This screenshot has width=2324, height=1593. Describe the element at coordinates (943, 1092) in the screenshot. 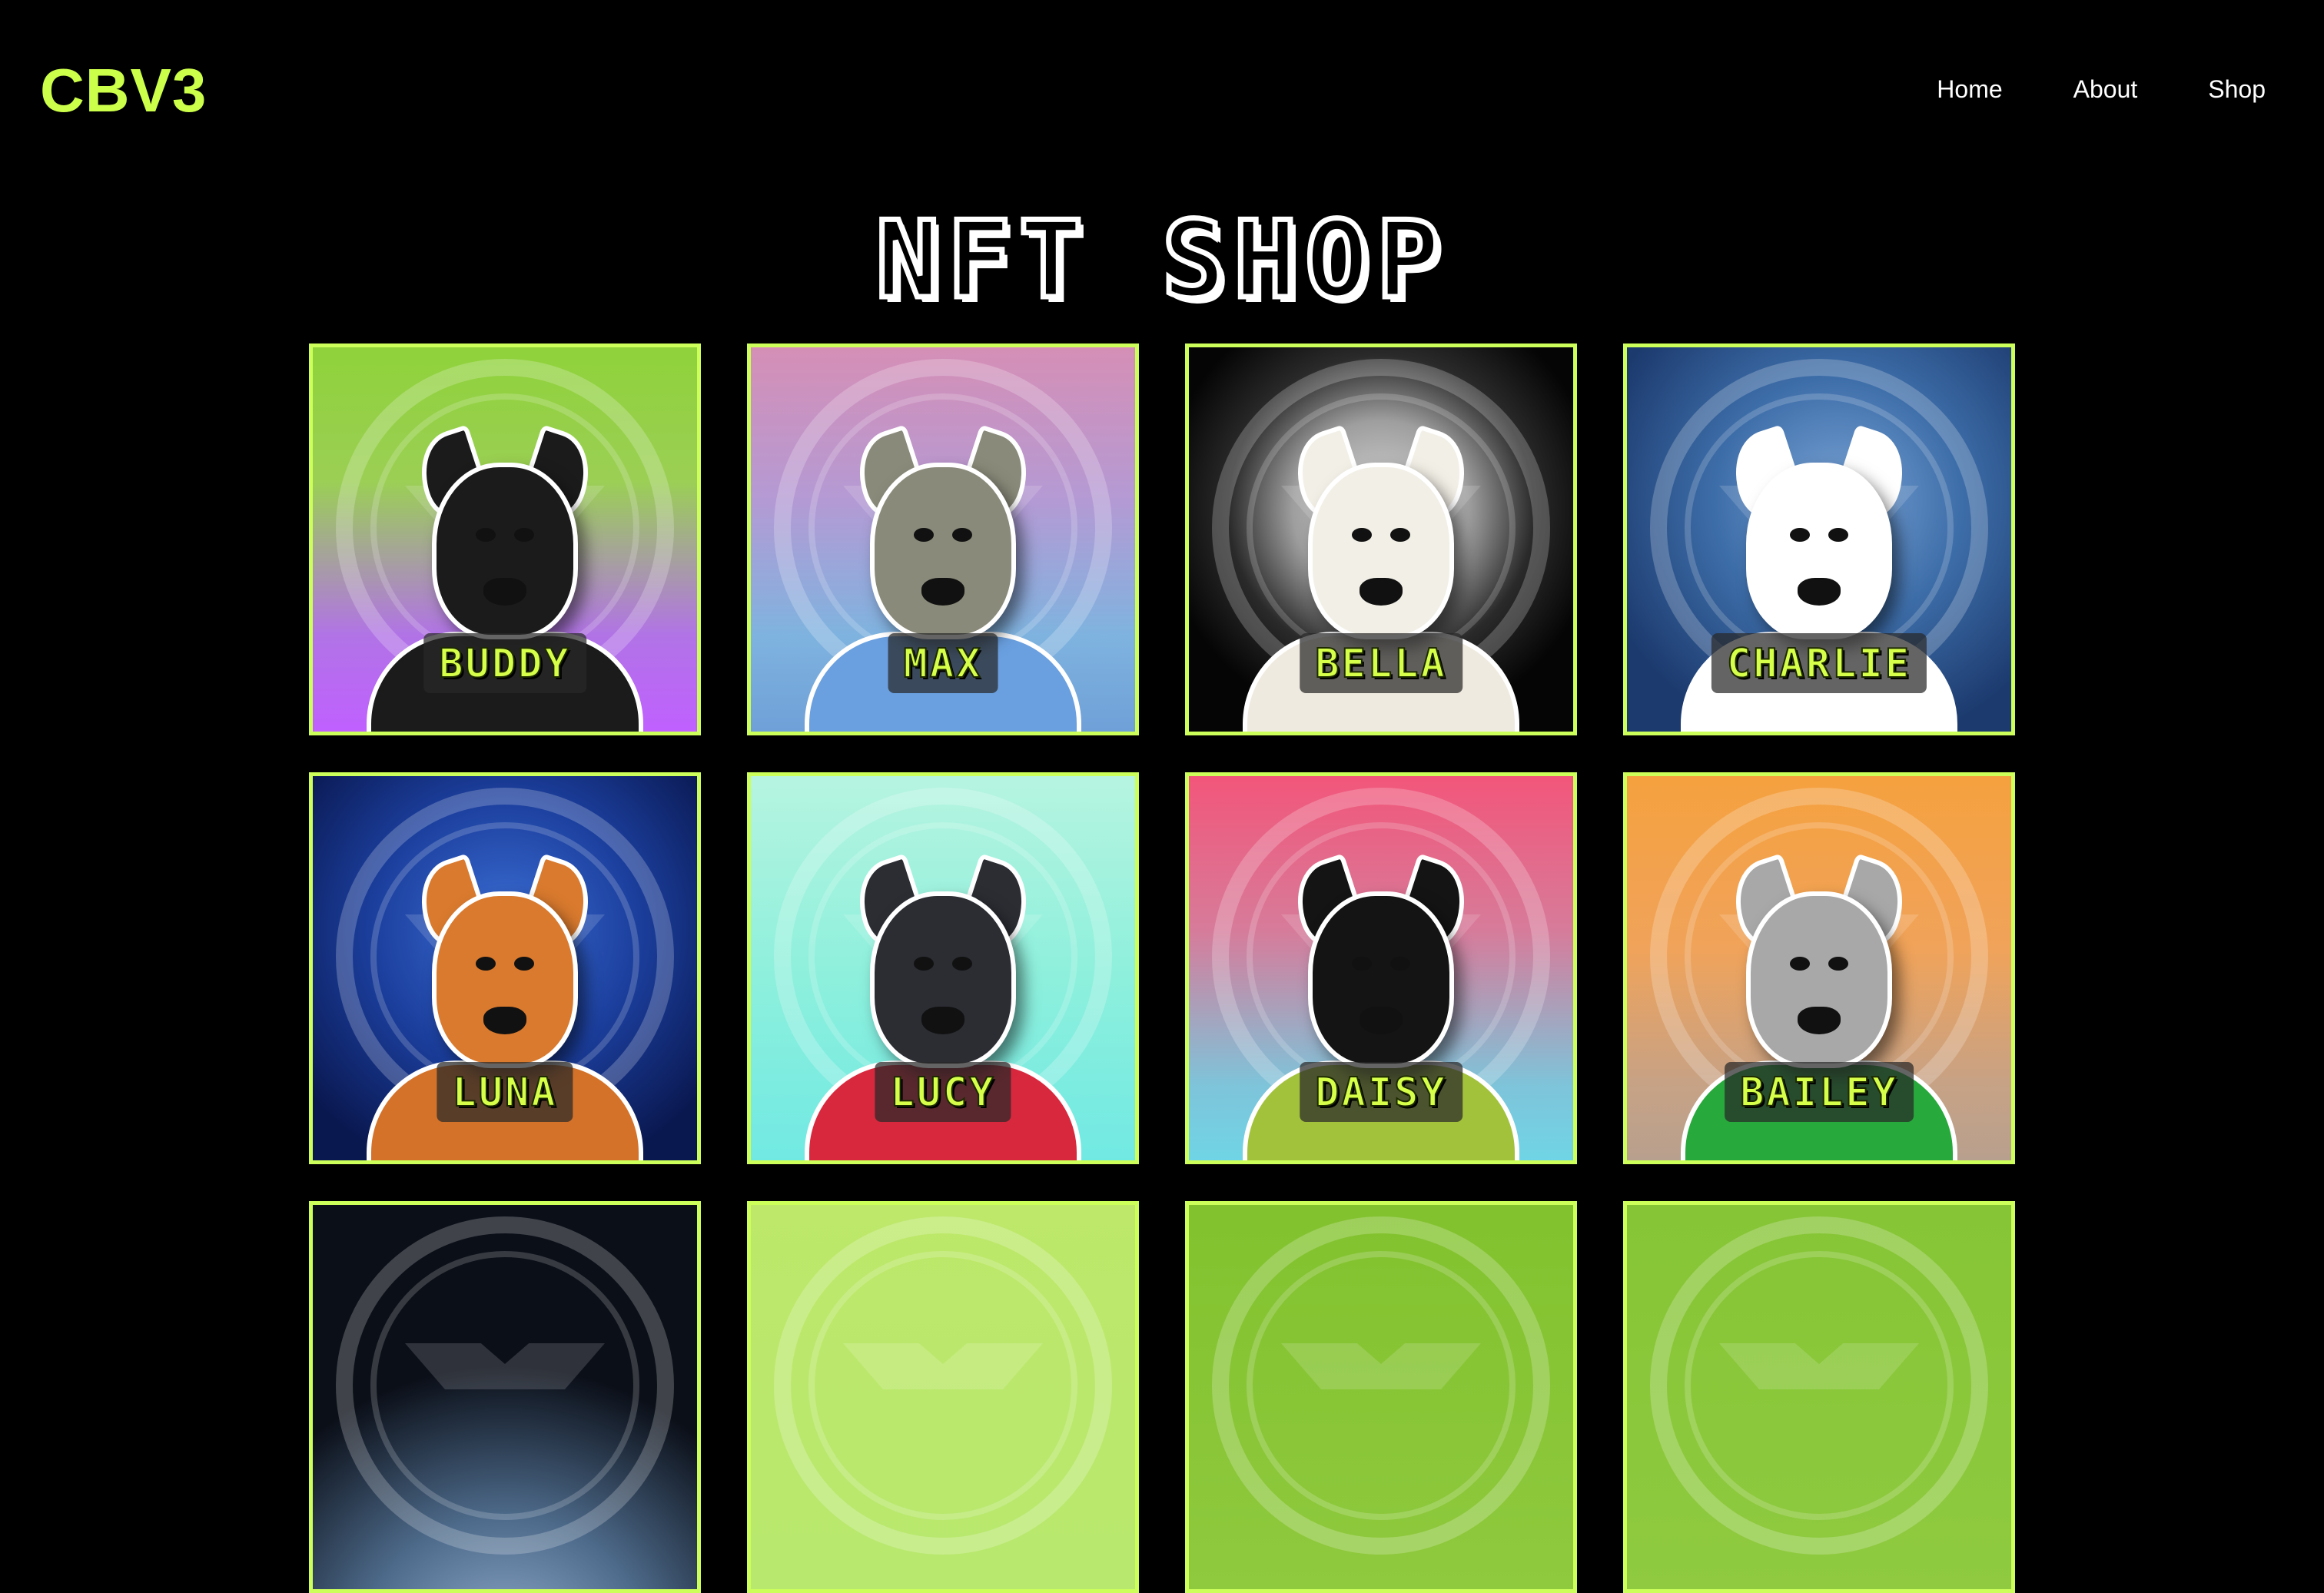

I see `nft-name-label: LUCY` at that location.